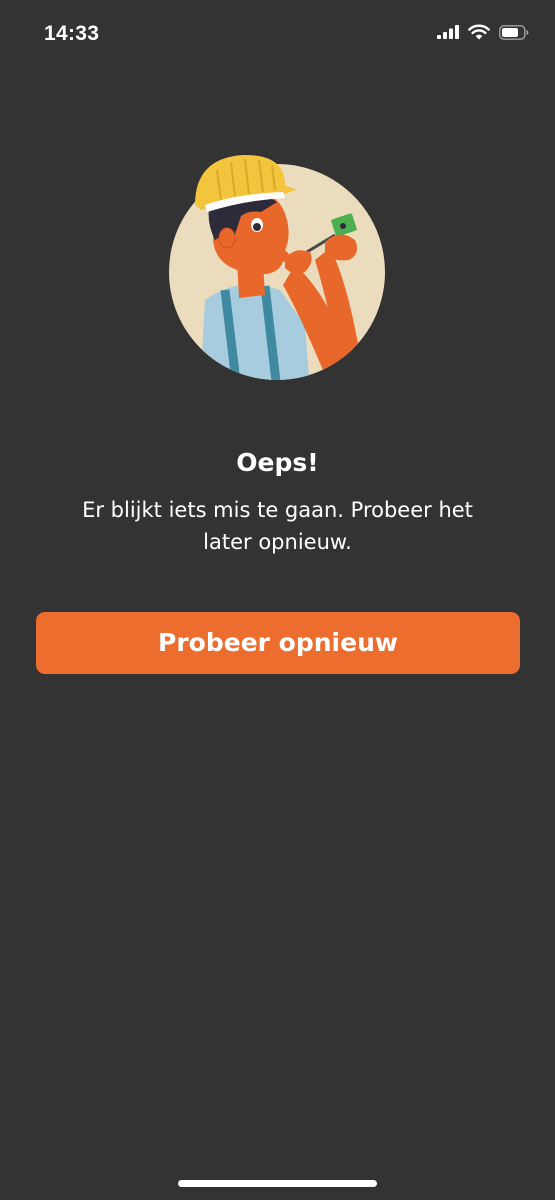  I want to click on home-indicator, so click(277, 1183).